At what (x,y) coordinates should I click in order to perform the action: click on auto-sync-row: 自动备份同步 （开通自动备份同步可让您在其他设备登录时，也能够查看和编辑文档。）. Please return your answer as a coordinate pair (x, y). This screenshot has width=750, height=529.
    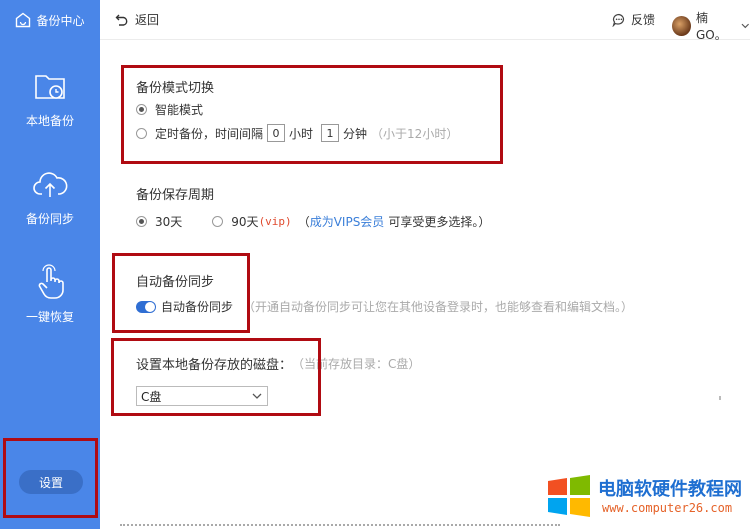
    Looking at the image, I should click on (384, 306).